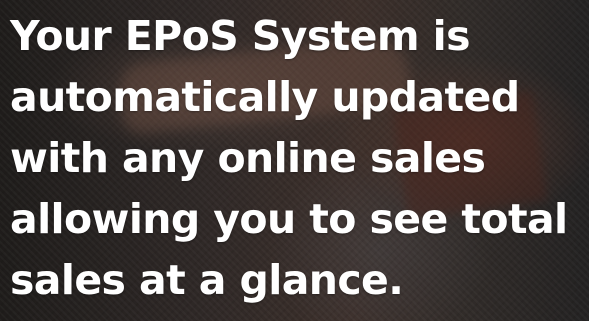 This screenshot has height=321, width=589. I want to click on headline-line-5: sales at a glance., so click(207, 280).